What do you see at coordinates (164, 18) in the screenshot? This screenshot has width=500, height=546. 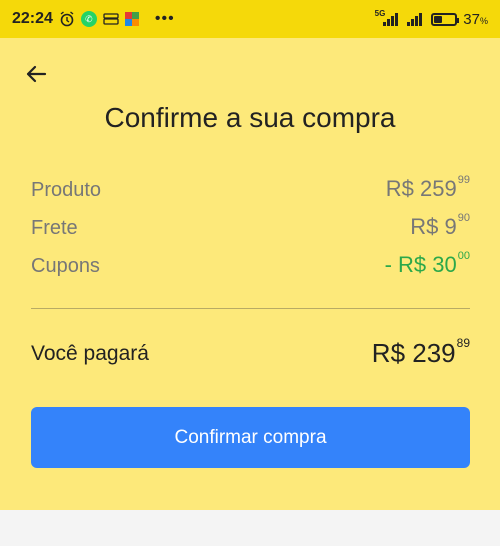 I see `more-icon: •••` at bounding box center [164, 18].